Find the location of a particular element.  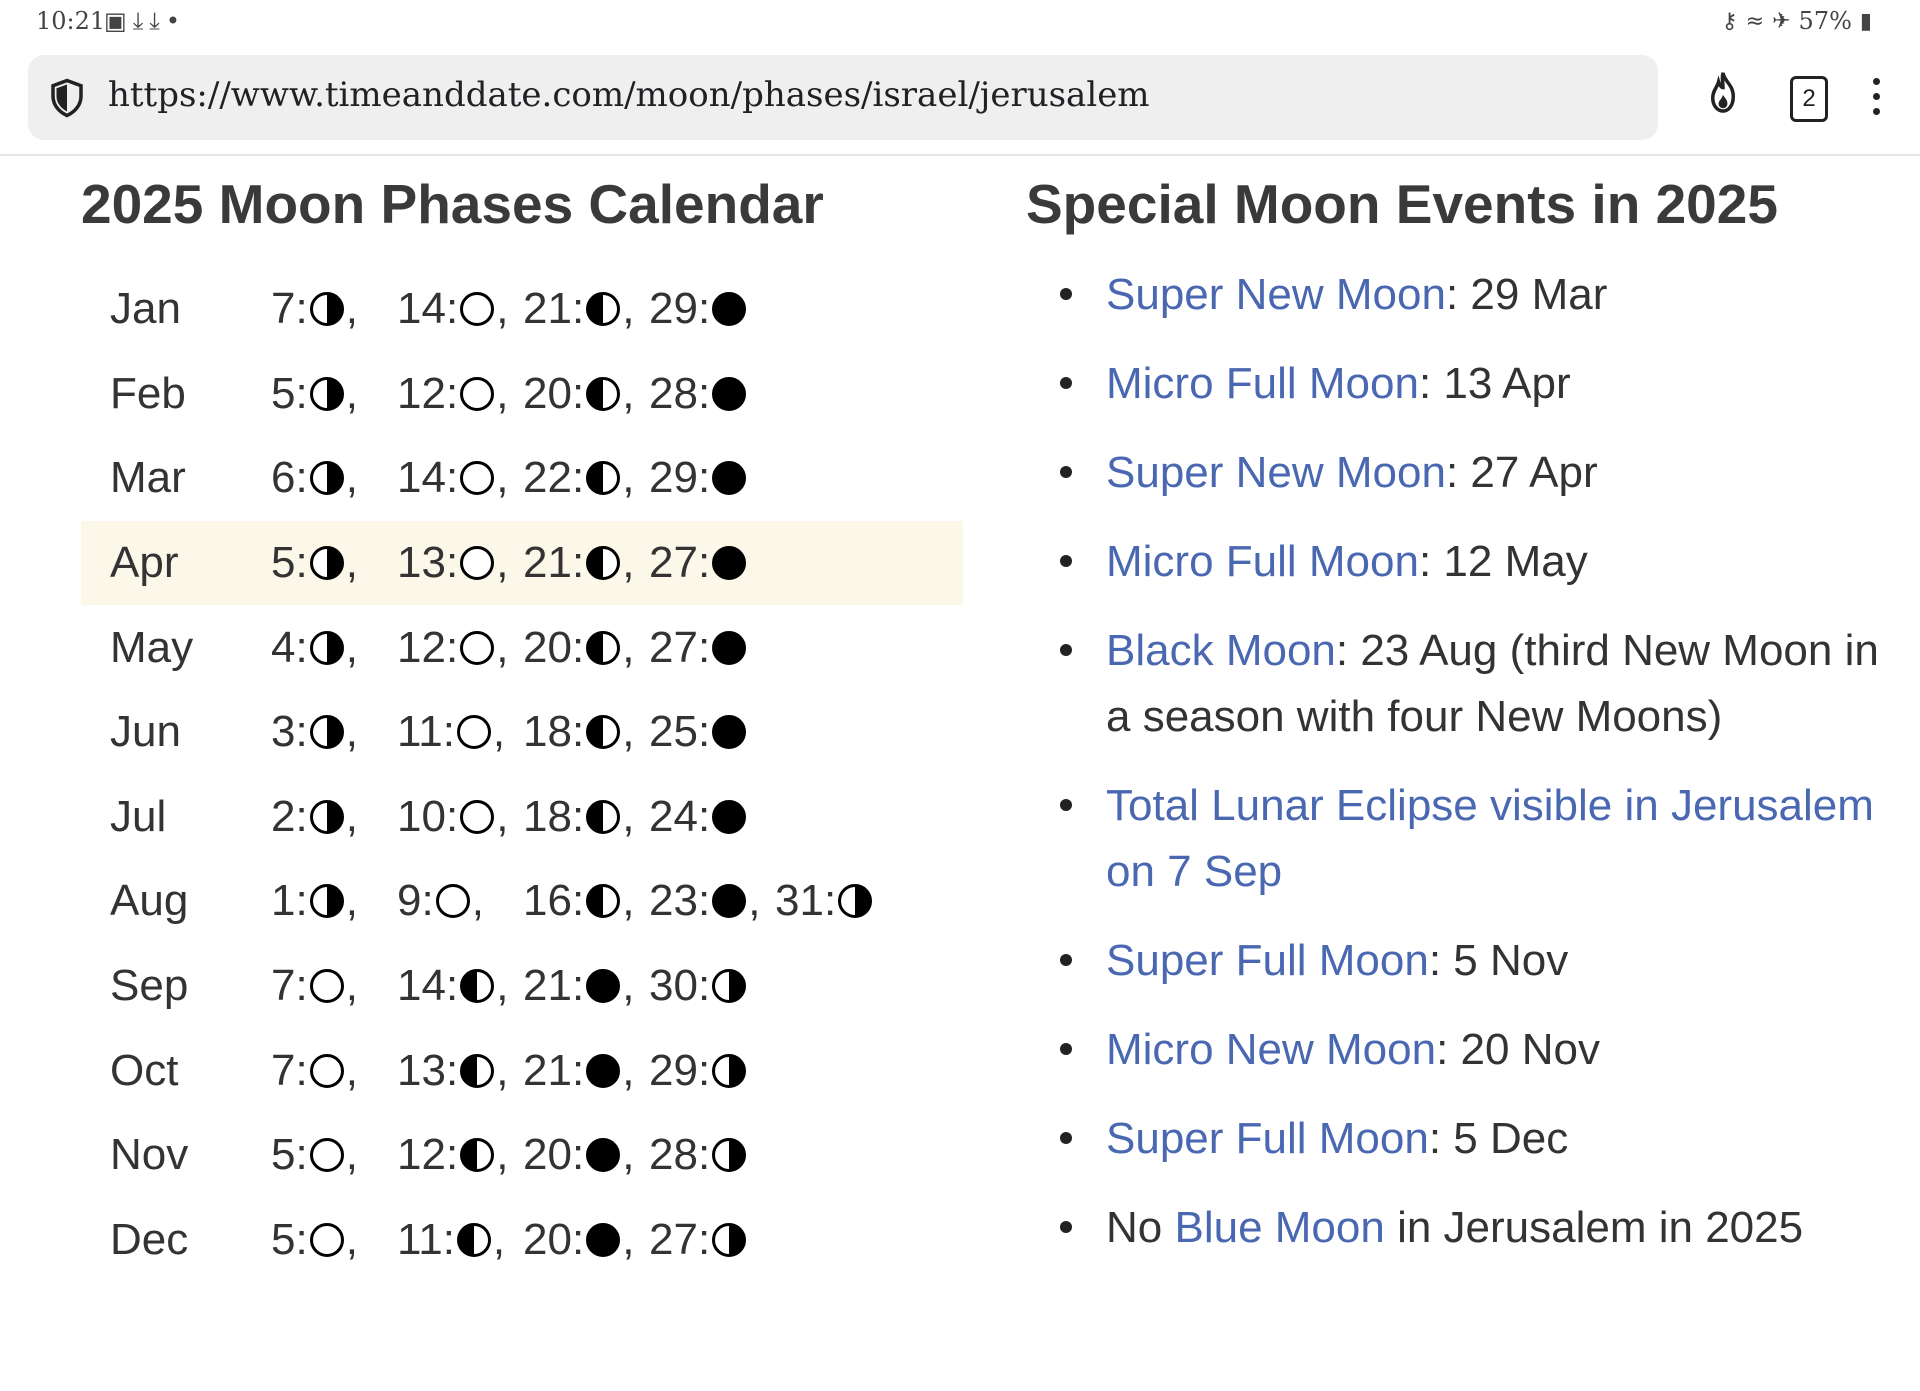

more-menu-icon is located at coordinates (1876, 98).